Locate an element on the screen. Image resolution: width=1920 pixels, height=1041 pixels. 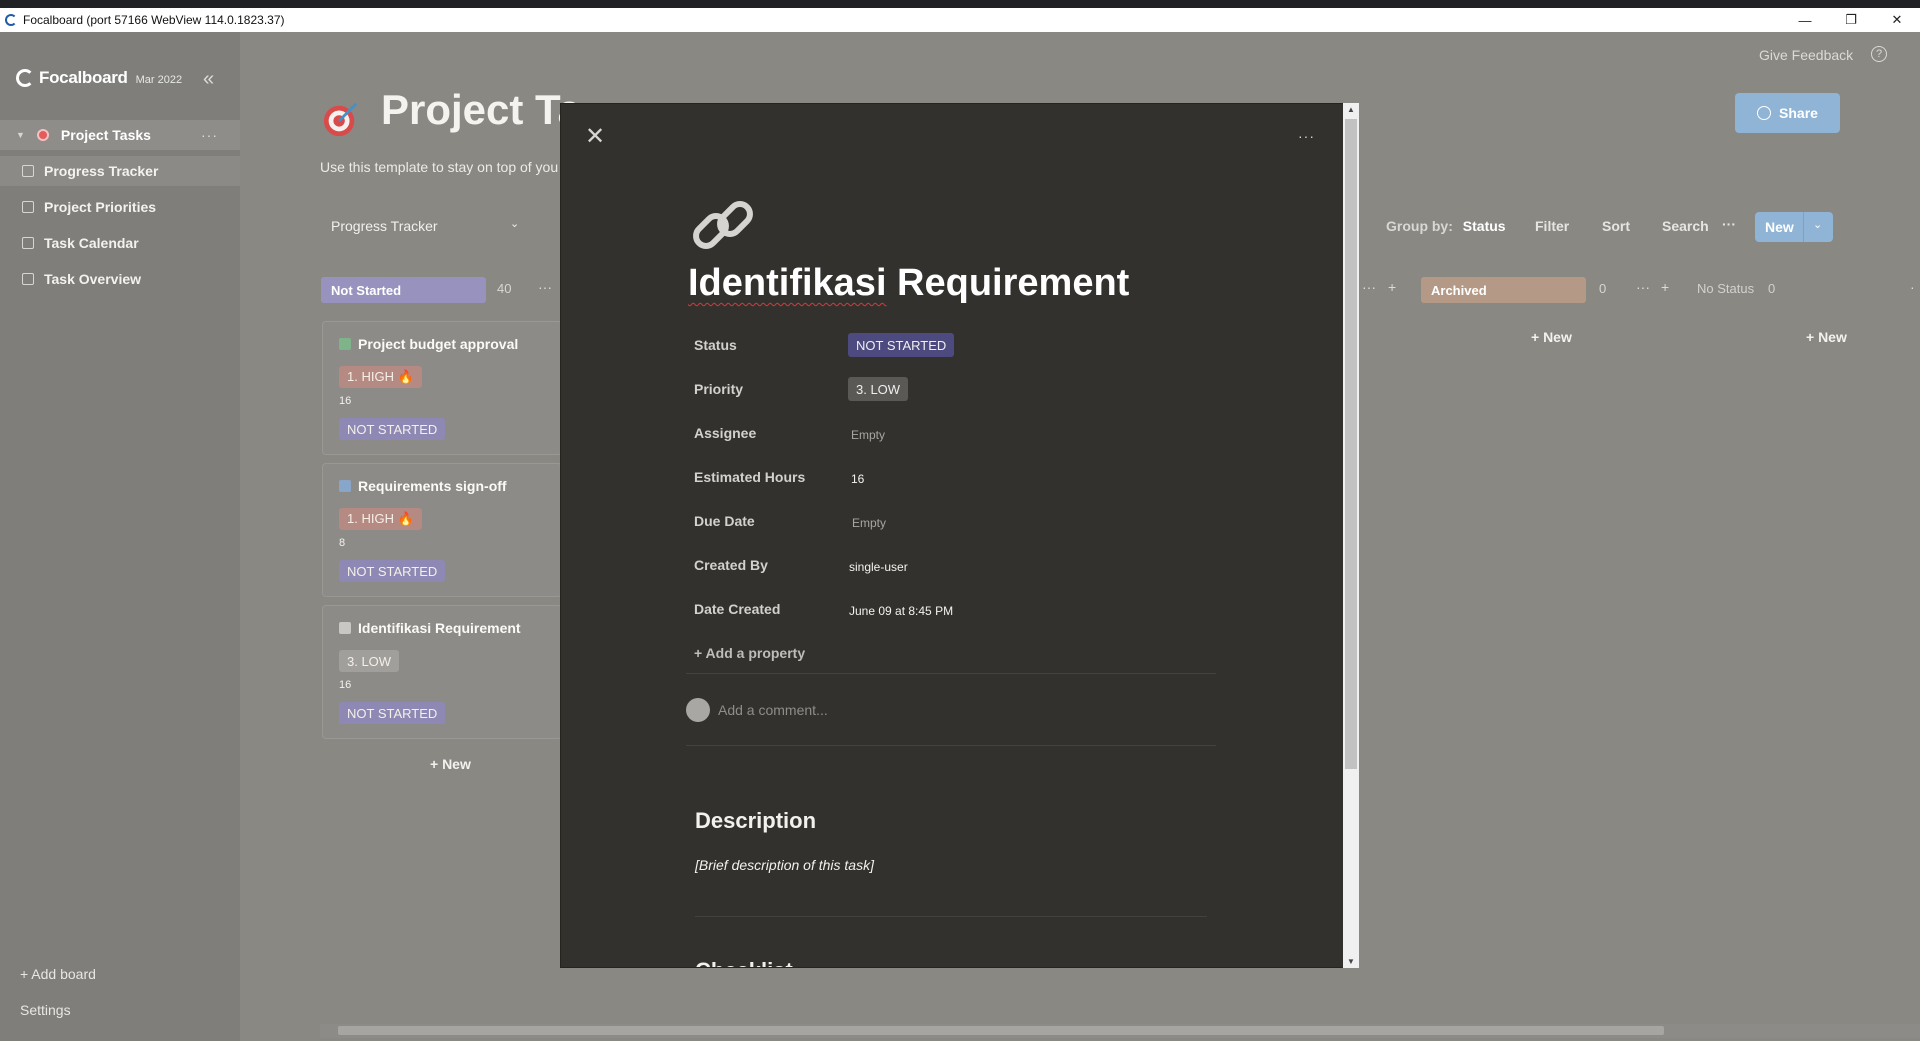
card-title: Requirements sign-off is located at coordinates (432, 486).